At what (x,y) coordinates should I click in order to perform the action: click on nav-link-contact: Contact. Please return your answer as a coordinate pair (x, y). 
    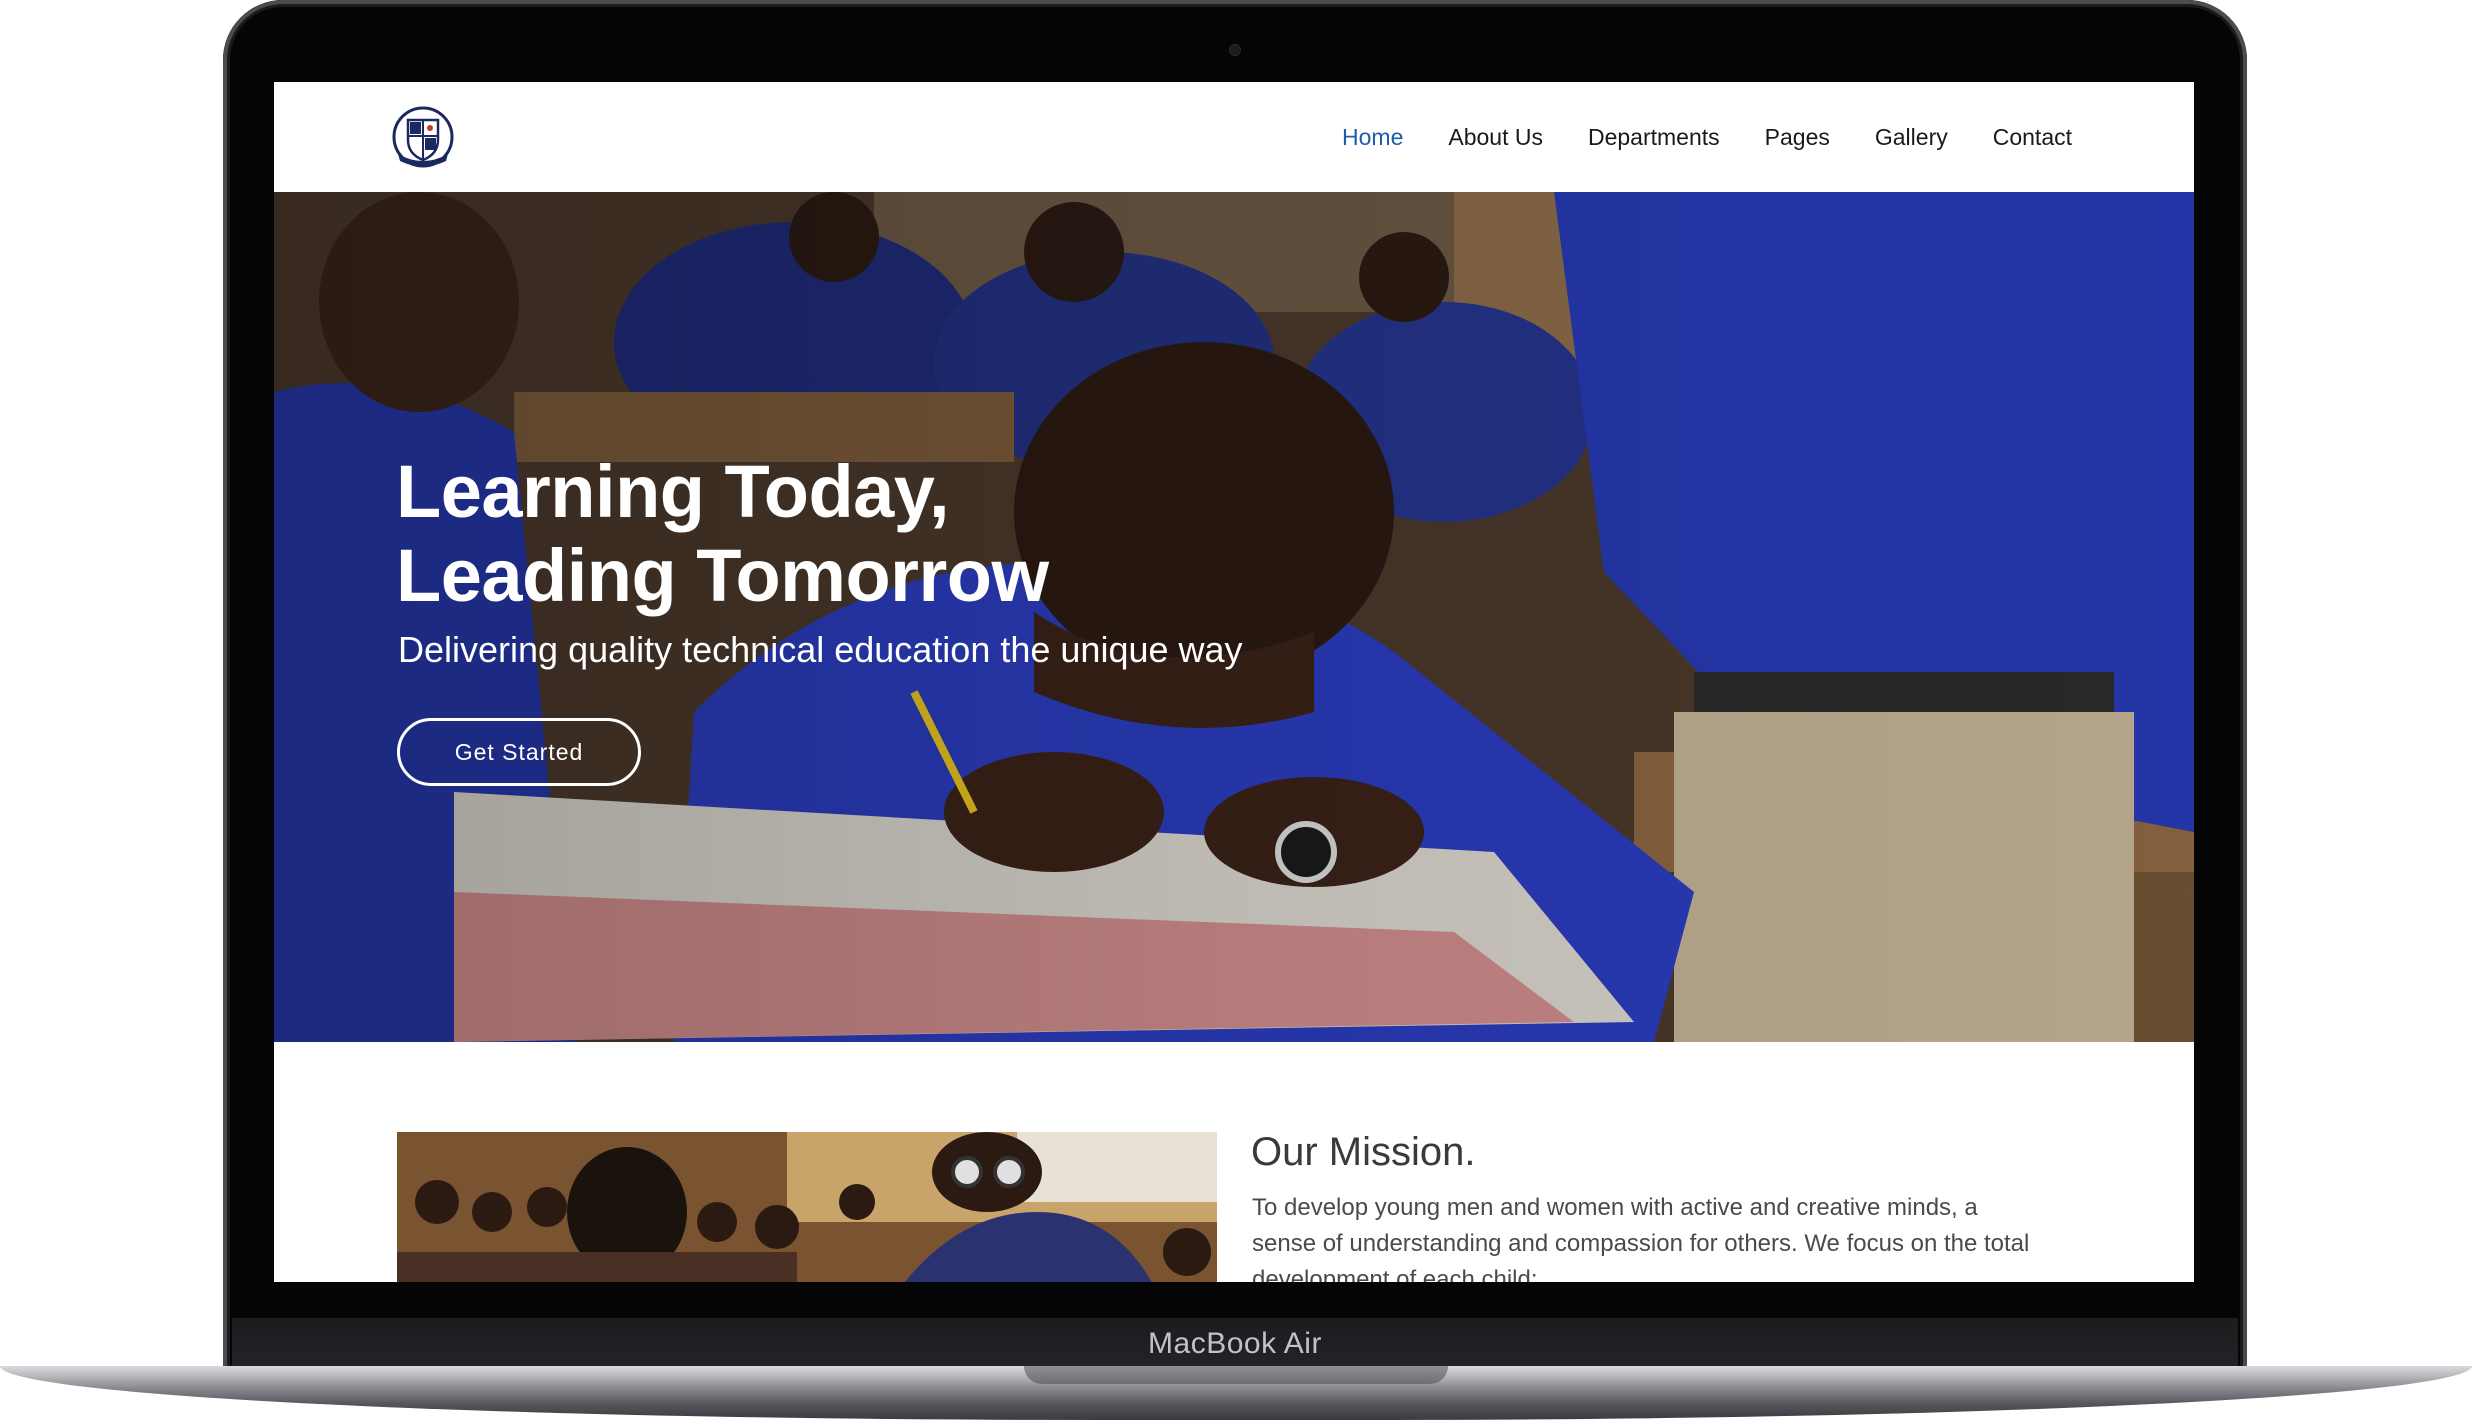
    Looking at the image, I should click on (2032, 137).